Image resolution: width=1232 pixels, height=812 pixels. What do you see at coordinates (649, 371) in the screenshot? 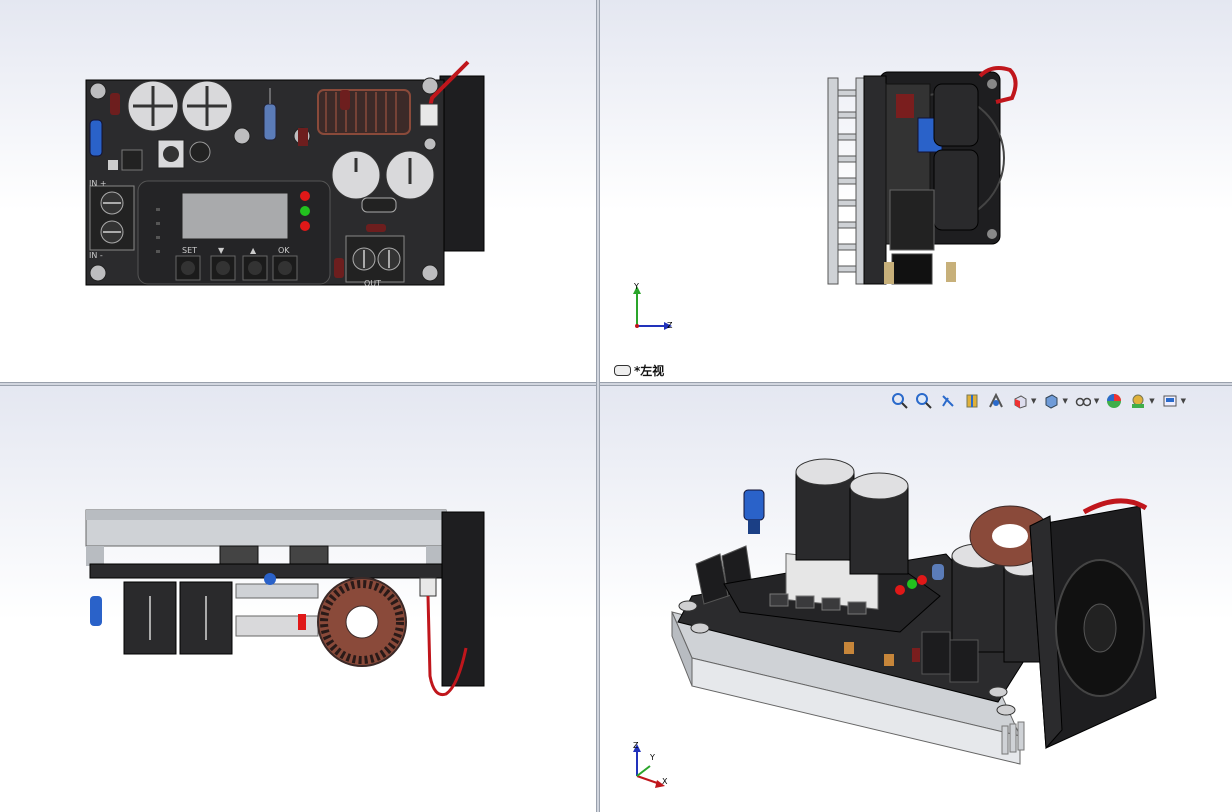
I see `view-name-text: *左视` at bounding box center [649, 371].